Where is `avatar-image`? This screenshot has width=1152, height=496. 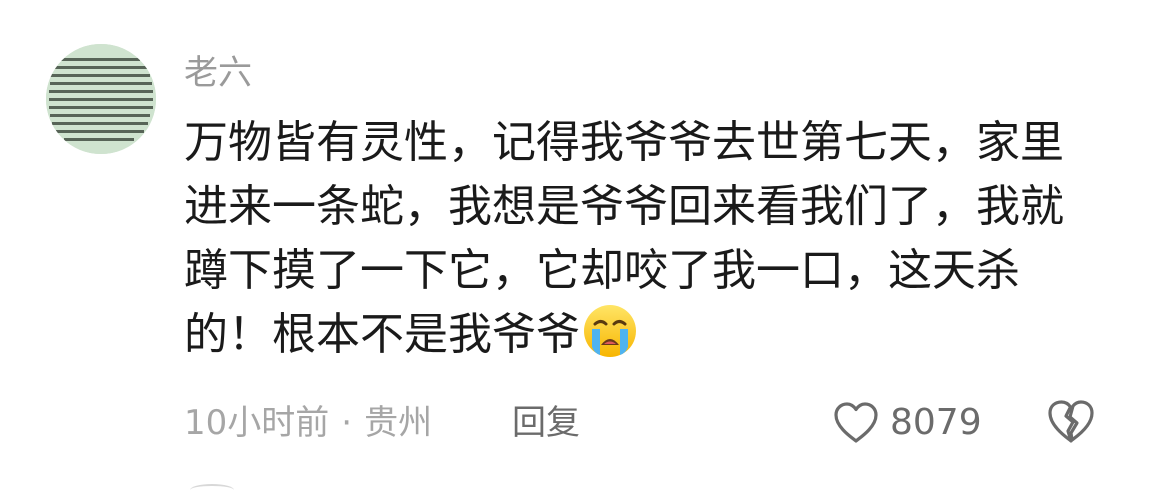 avatar-image is located at coordinates (101, 99).